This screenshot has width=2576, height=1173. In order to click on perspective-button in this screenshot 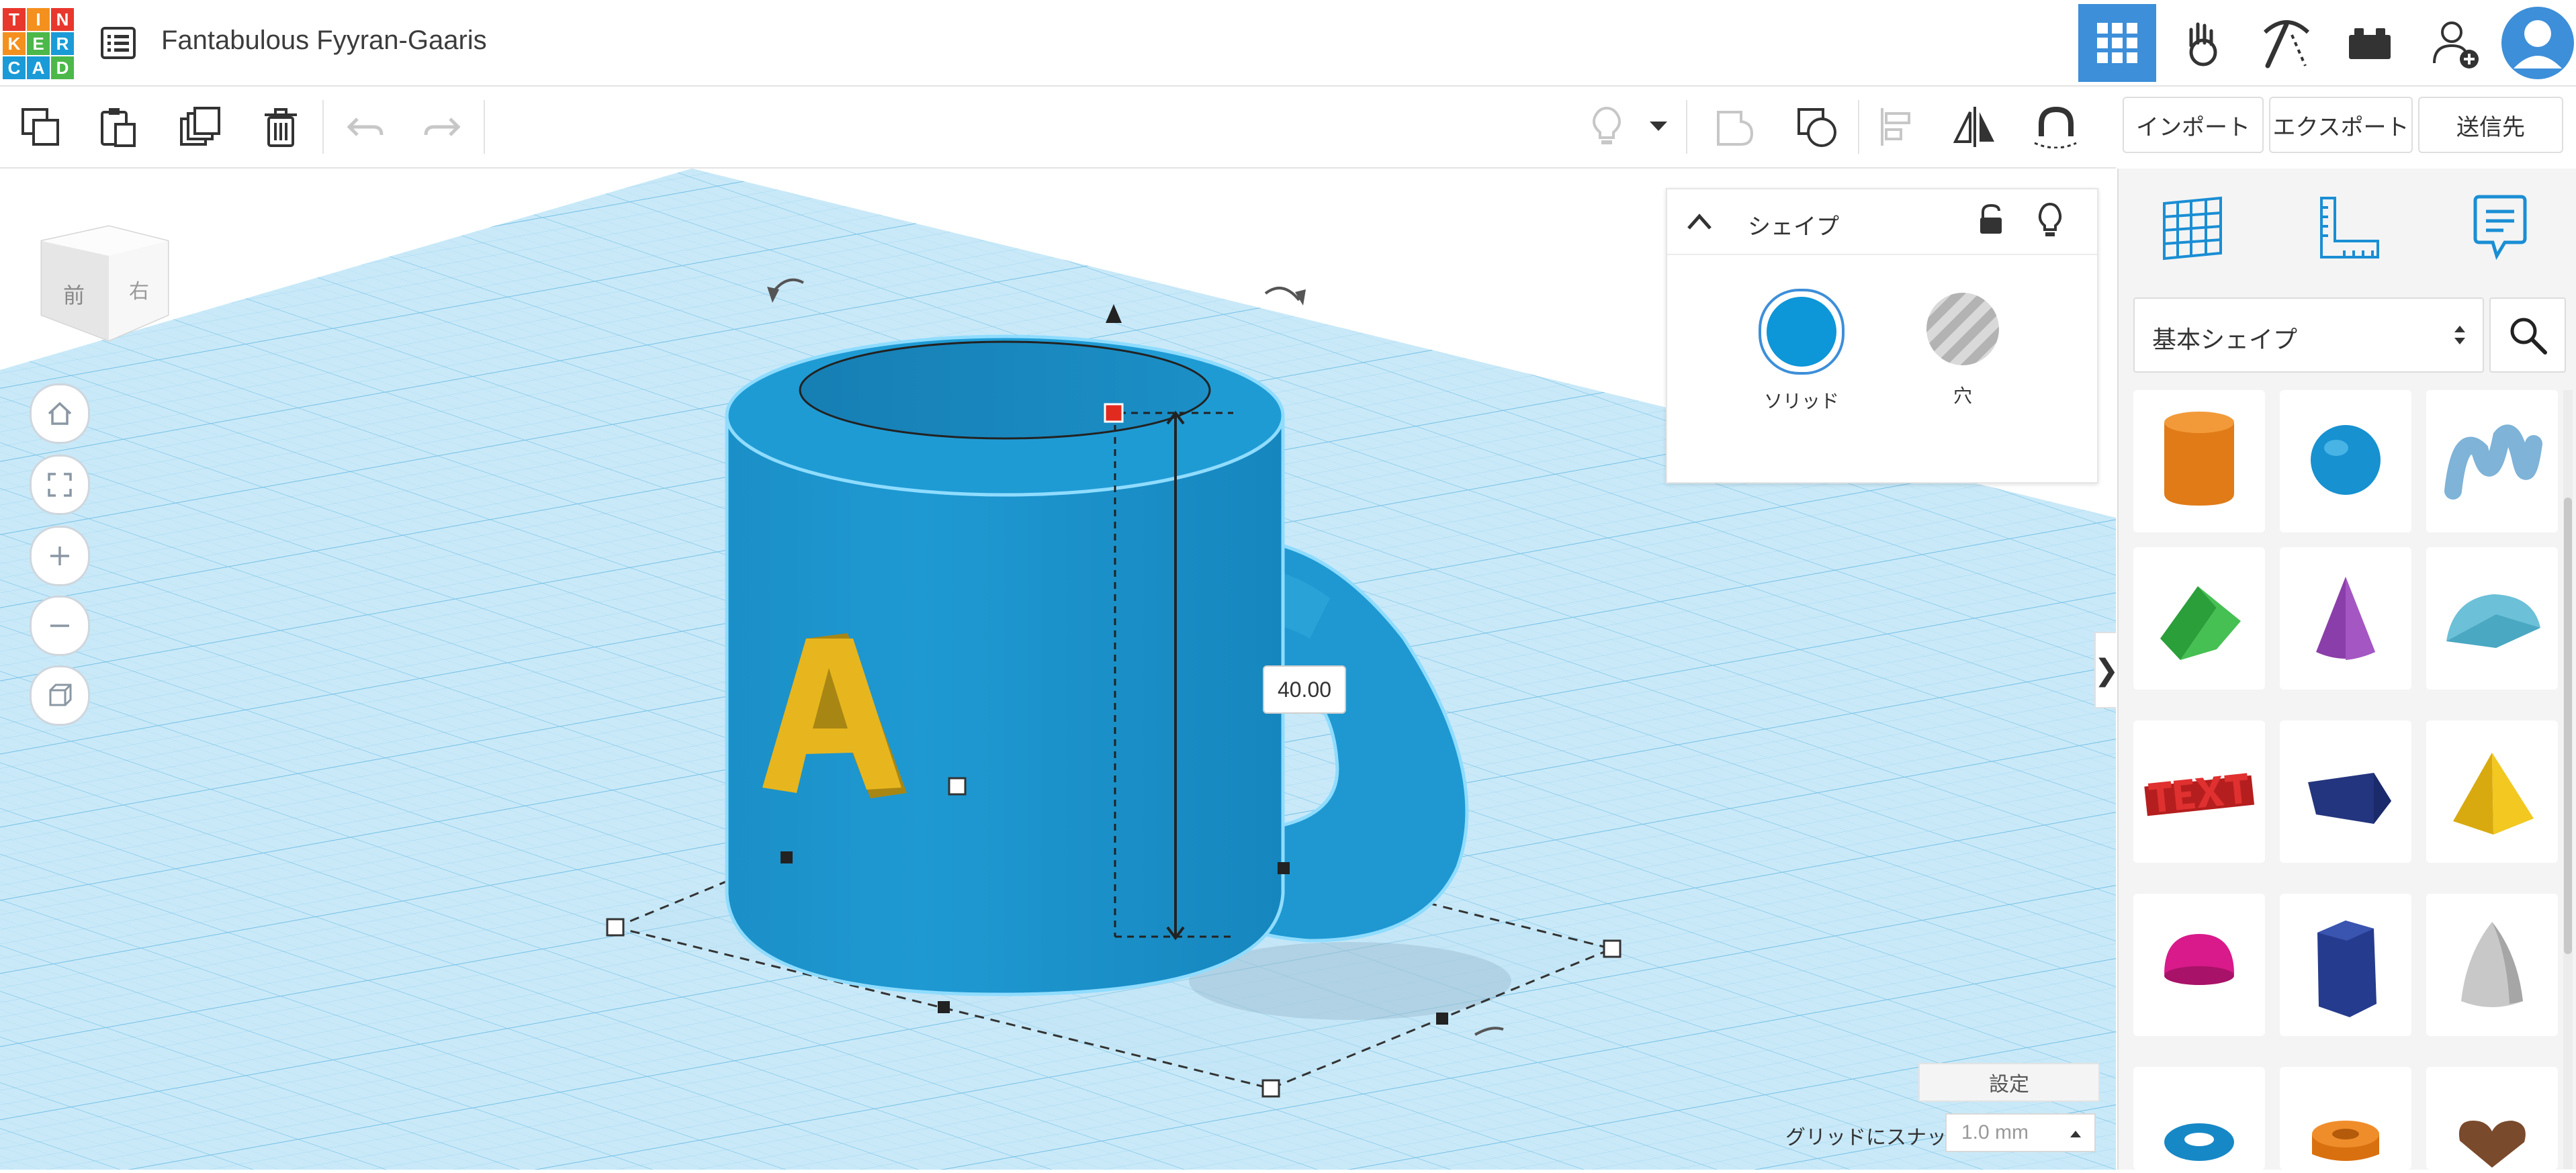, I will do `click(60, 695)`.